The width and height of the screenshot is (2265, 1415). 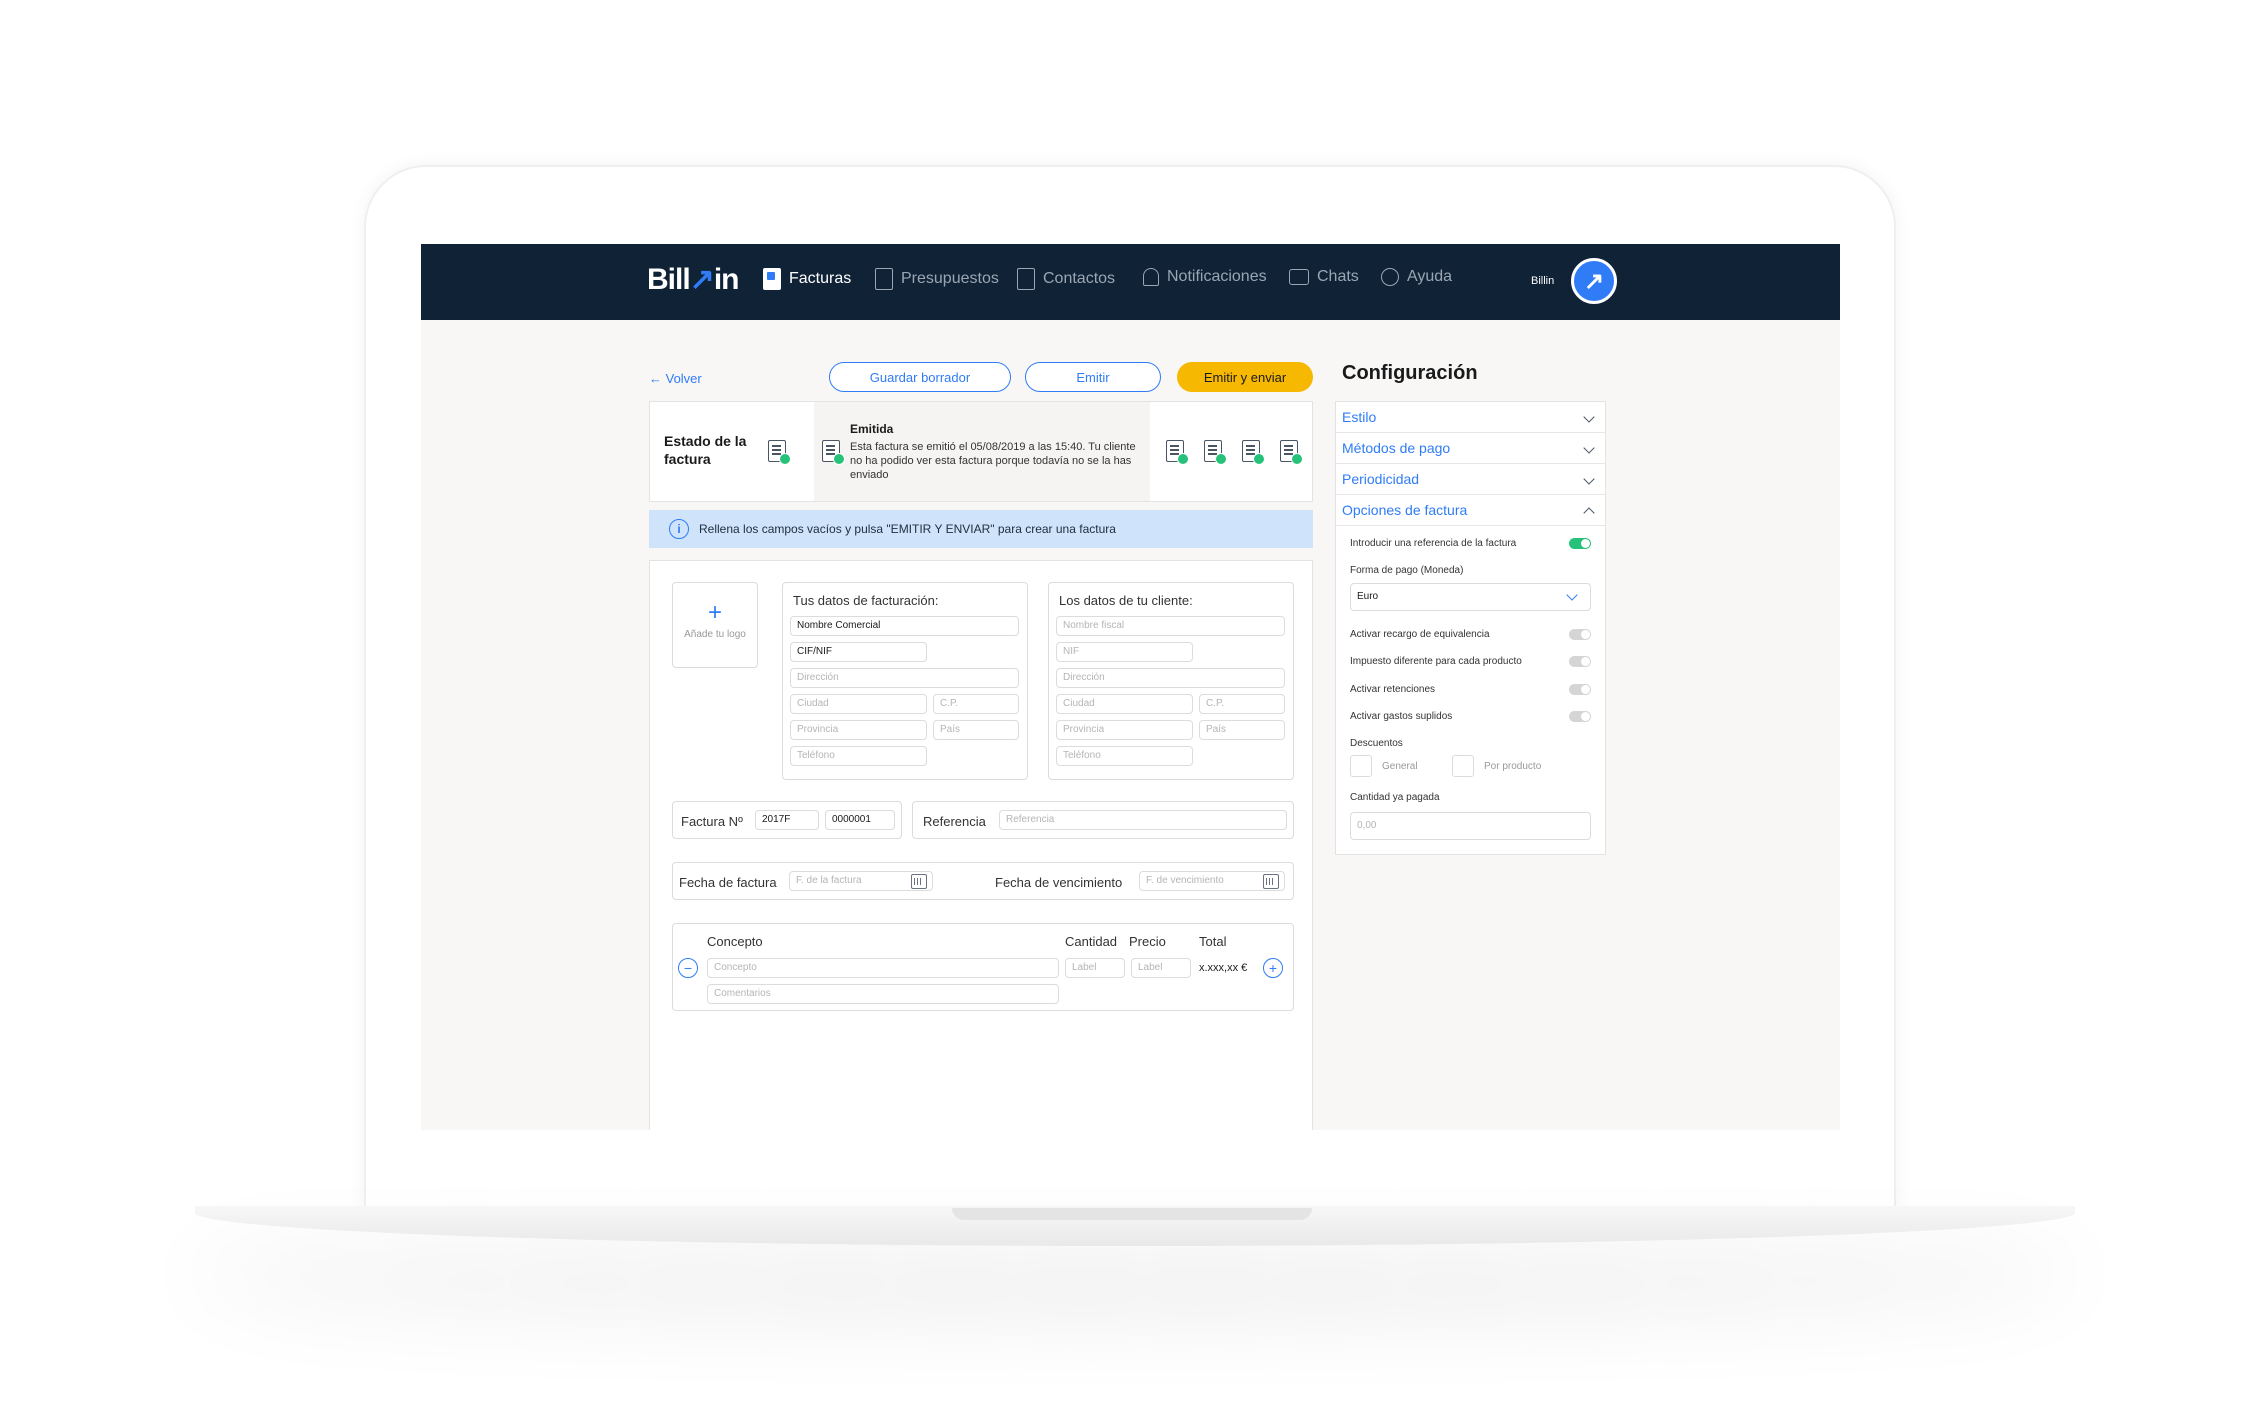 What do you see at coordinates (883, 968) in the screenshot?
I see `concept-field: Concepto` at bounding box center [883, 968].